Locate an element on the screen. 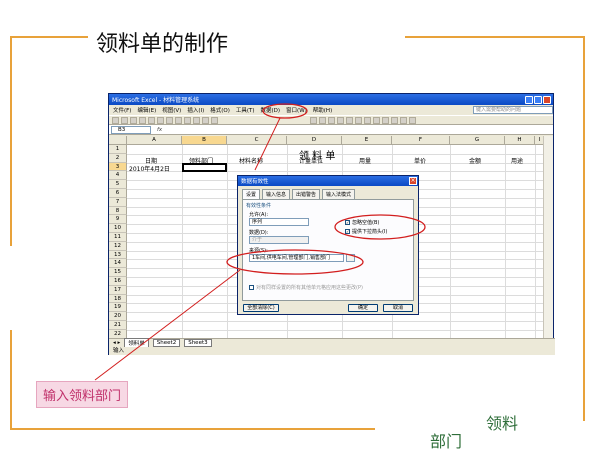  vertical-scrollbar is located at coordinates (548, 237).